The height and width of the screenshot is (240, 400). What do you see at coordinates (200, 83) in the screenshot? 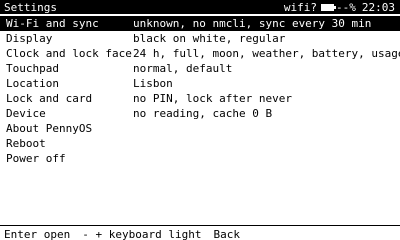
I see `settings-item-location: Location Lisbon` at bounding box center [200, 83].